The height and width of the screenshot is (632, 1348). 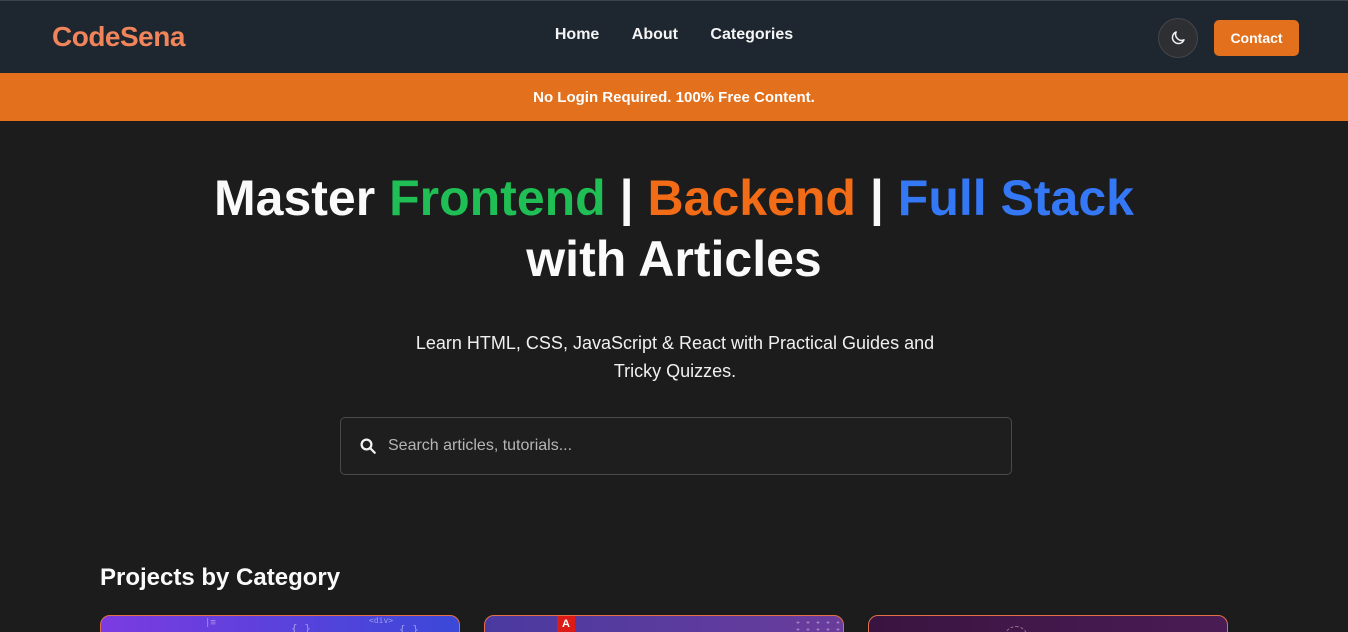 What do you see at coordinates (566, 624) in the screenshot?
I see `angular-logo-icon: A` at bounding box center [566, 624].